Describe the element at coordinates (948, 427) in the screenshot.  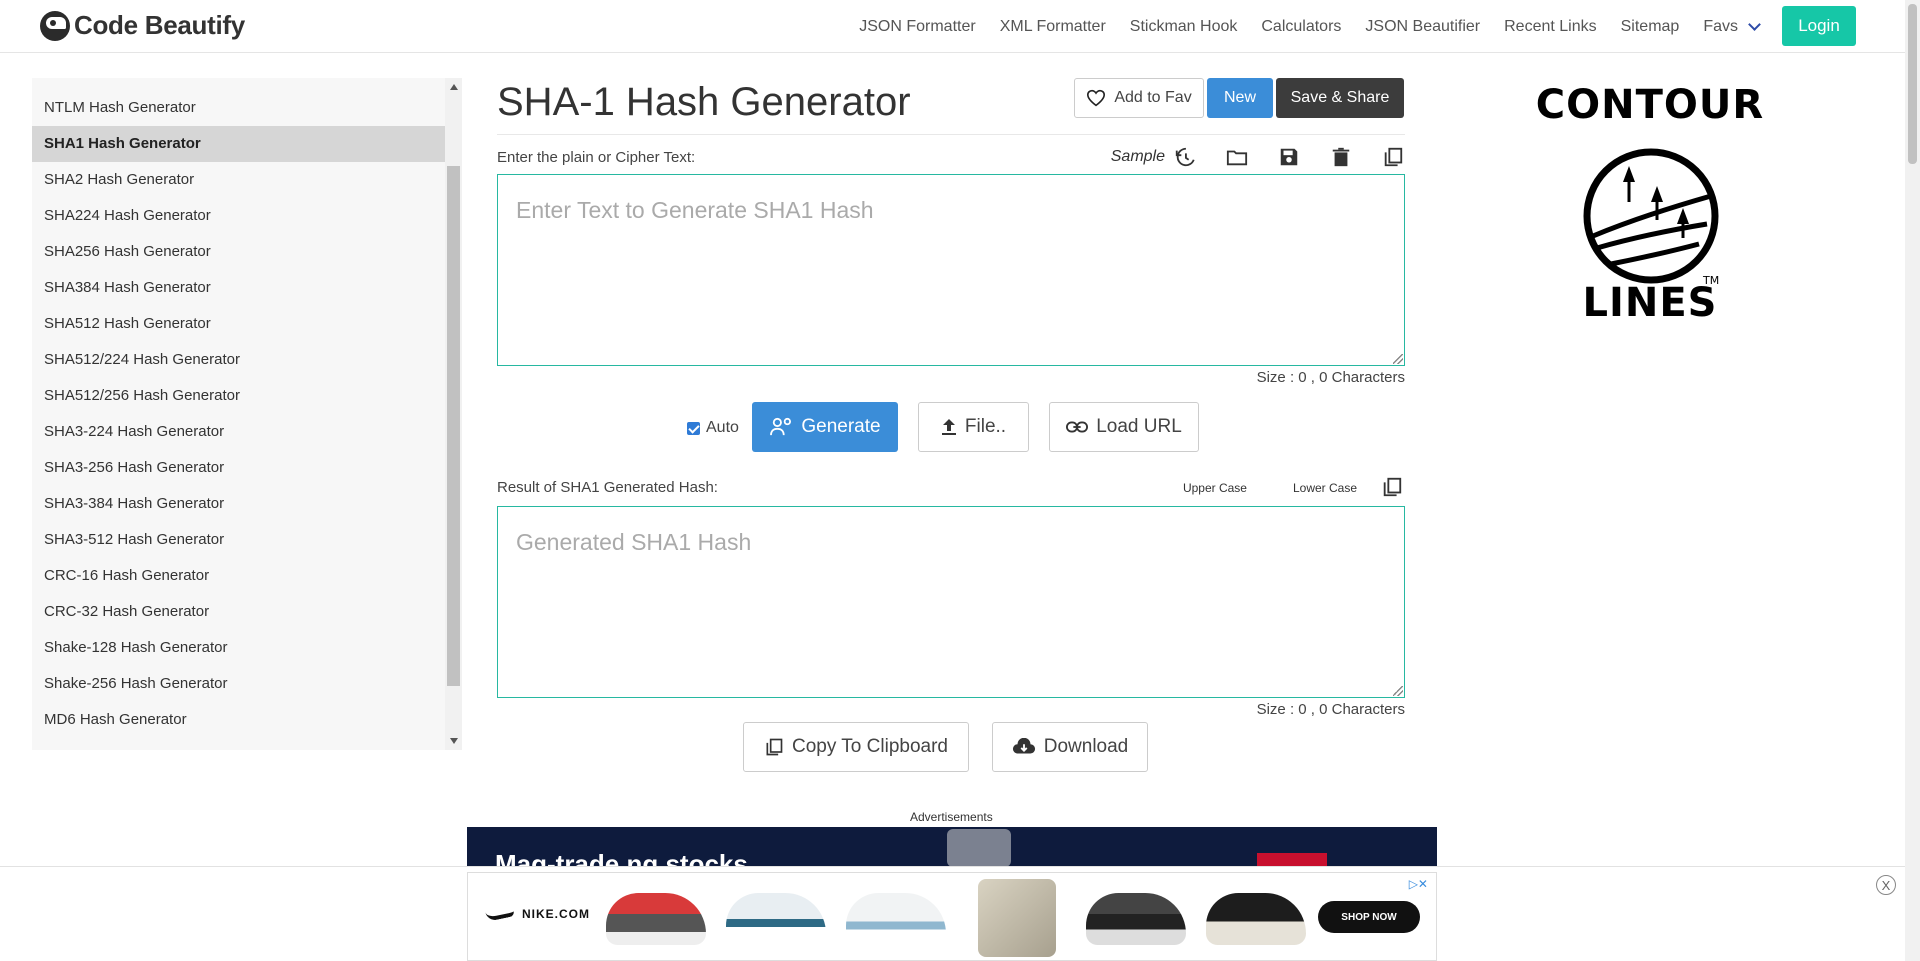
I see `upload-icon` at that location.